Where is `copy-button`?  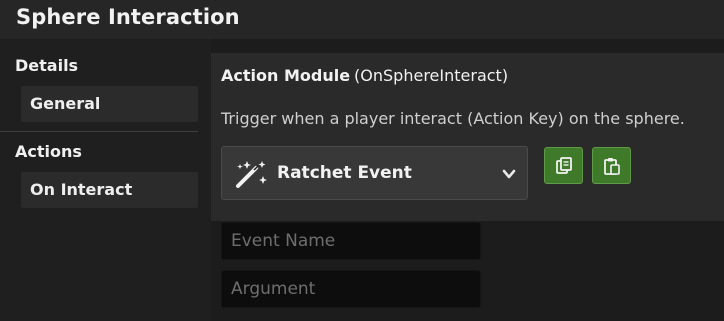 copy-button is located at coordinates (563, 165).